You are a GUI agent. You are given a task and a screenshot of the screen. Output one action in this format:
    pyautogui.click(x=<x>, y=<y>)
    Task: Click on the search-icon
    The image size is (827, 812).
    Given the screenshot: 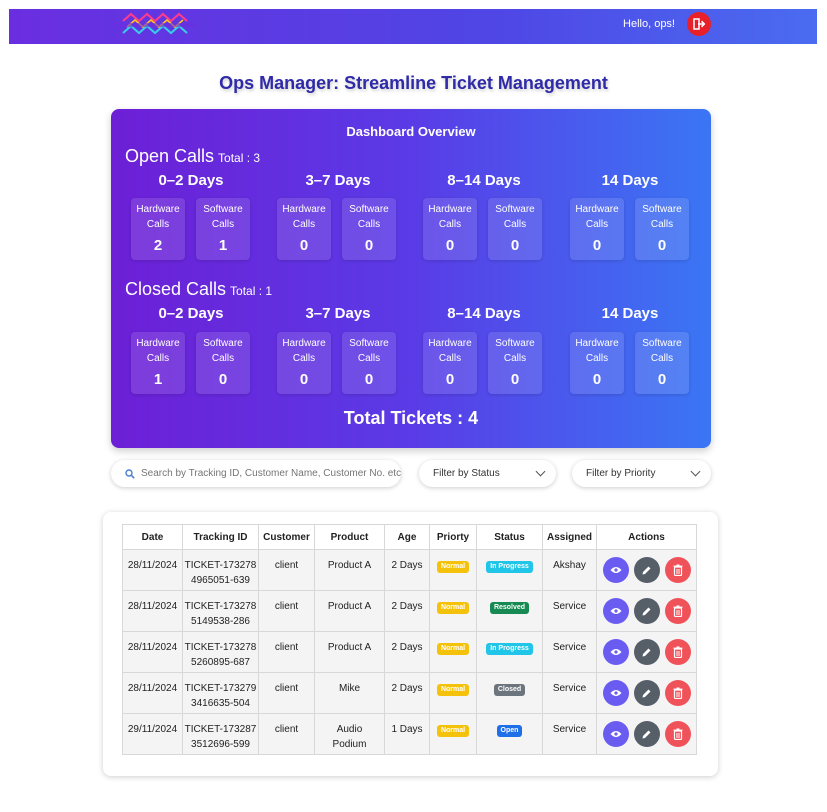 What is the action you would take?
    pyautogui.click(x=130, y=473)
    